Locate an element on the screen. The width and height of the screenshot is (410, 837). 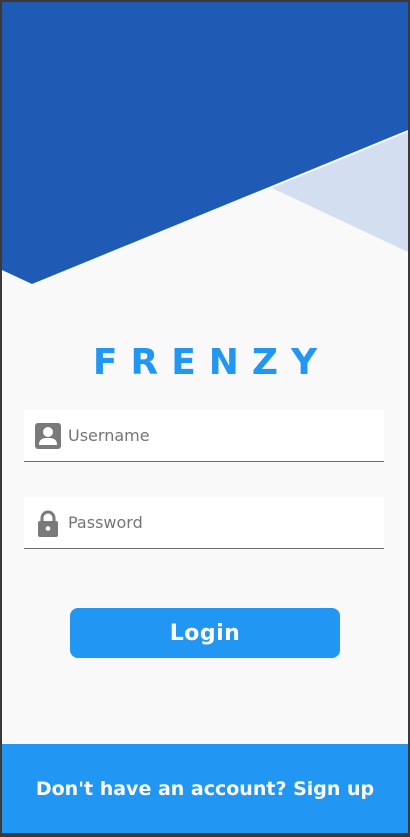
username-field is located at coordinates (204, 436).